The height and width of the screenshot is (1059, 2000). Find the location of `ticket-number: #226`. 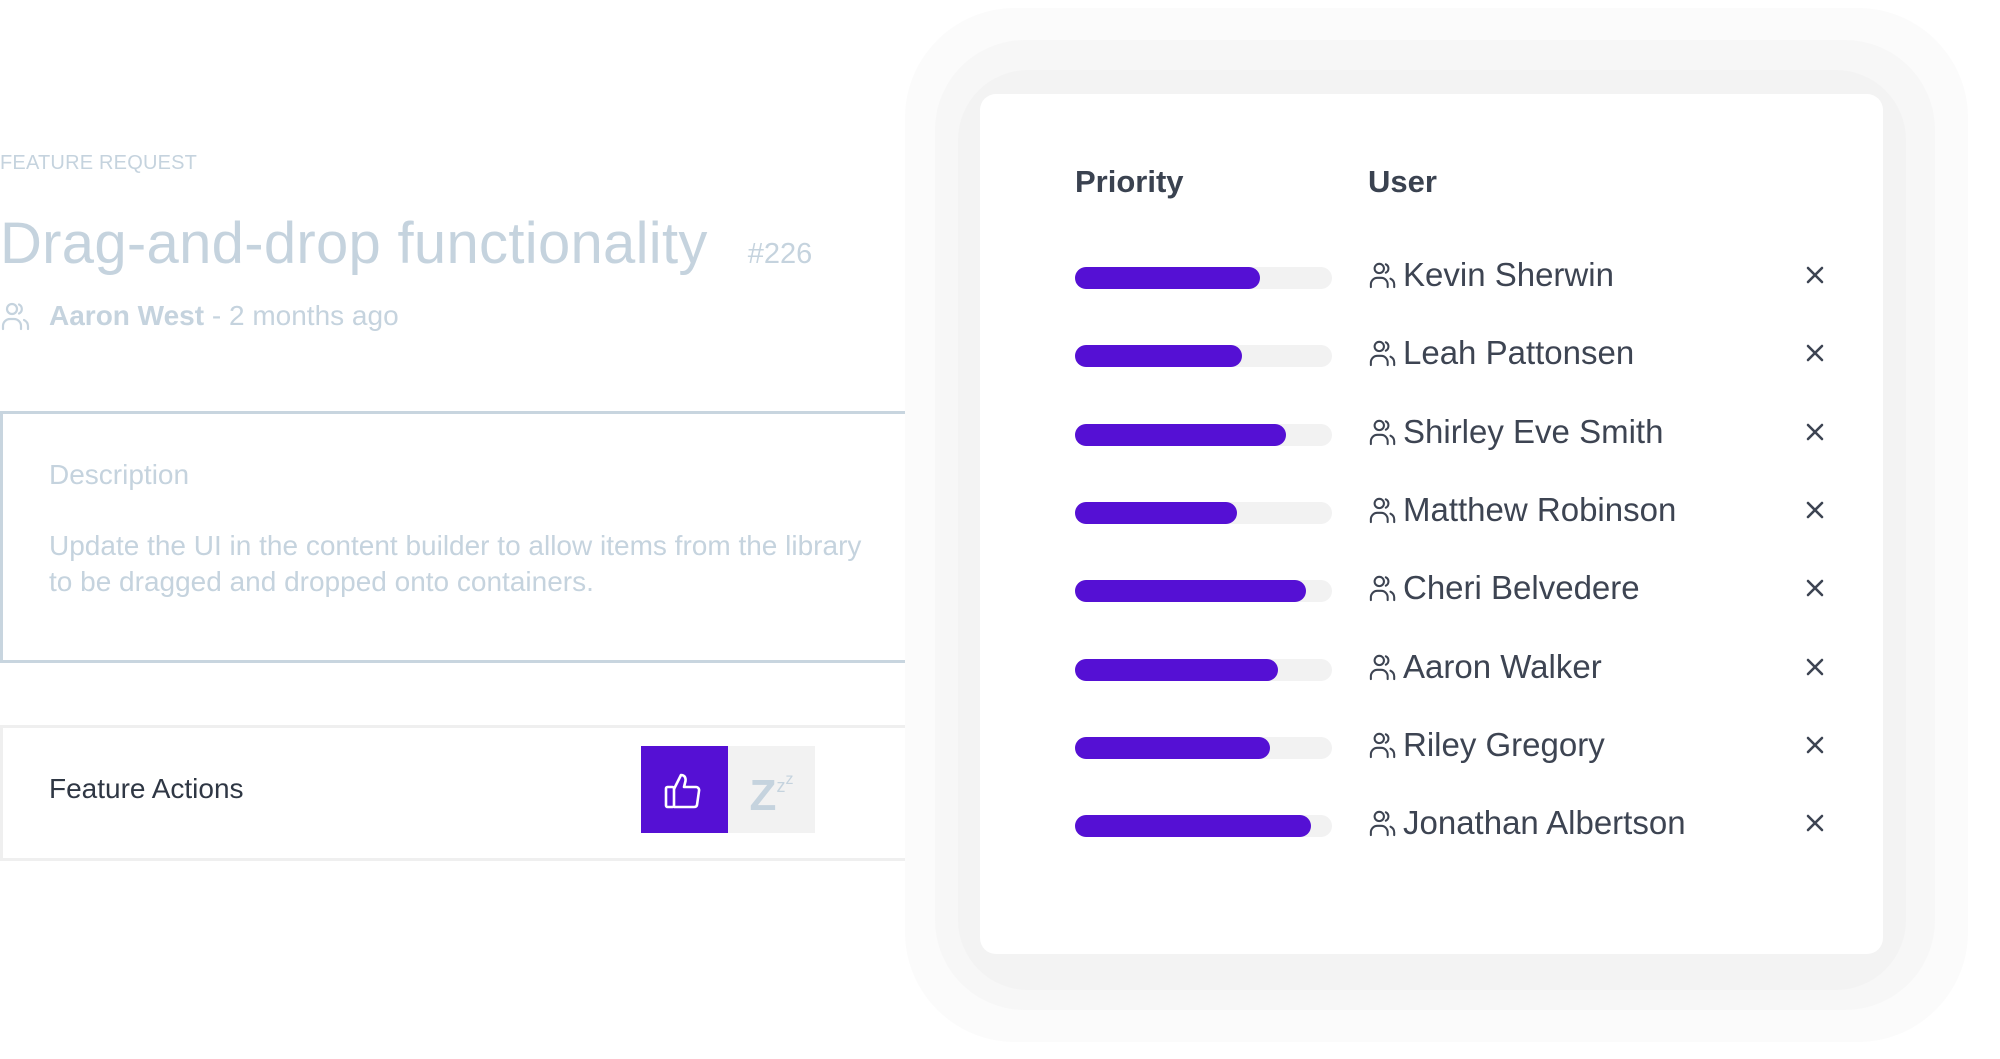

ticket-number: #226 is located at coordinates (780, 254).